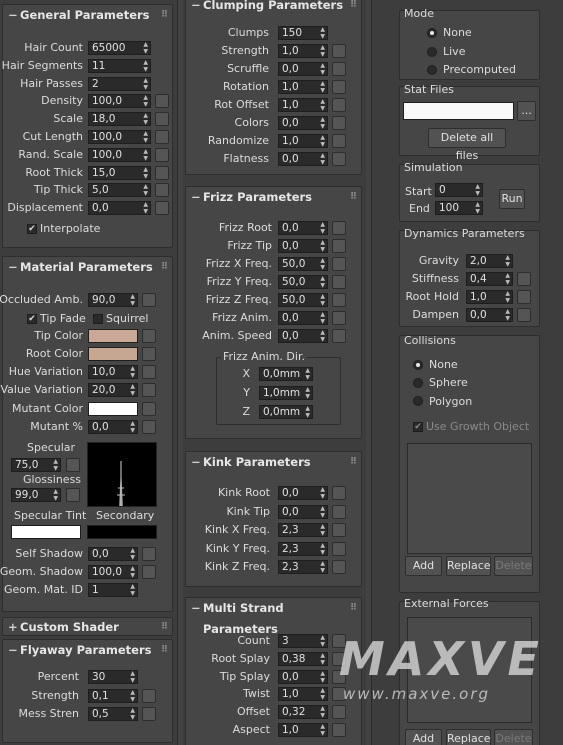 The image size is (563, 745). What do you see at coordinates (303, 105) in the screenshot?
I see `rot-offset-spinner: 1,0 ▲ ▼` at bounding box center [303, 105].